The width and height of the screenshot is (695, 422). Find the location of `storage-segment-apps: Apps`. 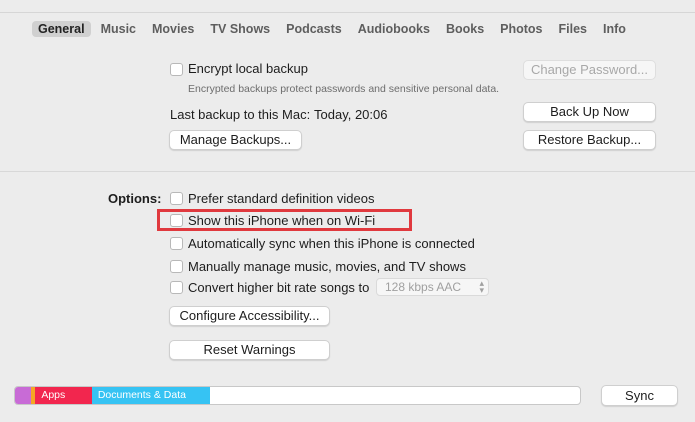

storage-segment-apps: Apps is located at coordinates (63, 395).